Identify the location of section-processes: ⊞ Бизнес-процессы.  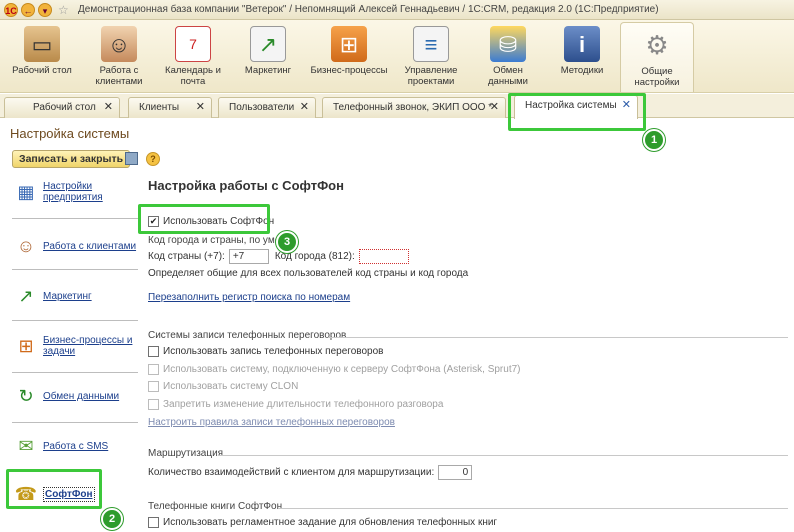
(349, 57).